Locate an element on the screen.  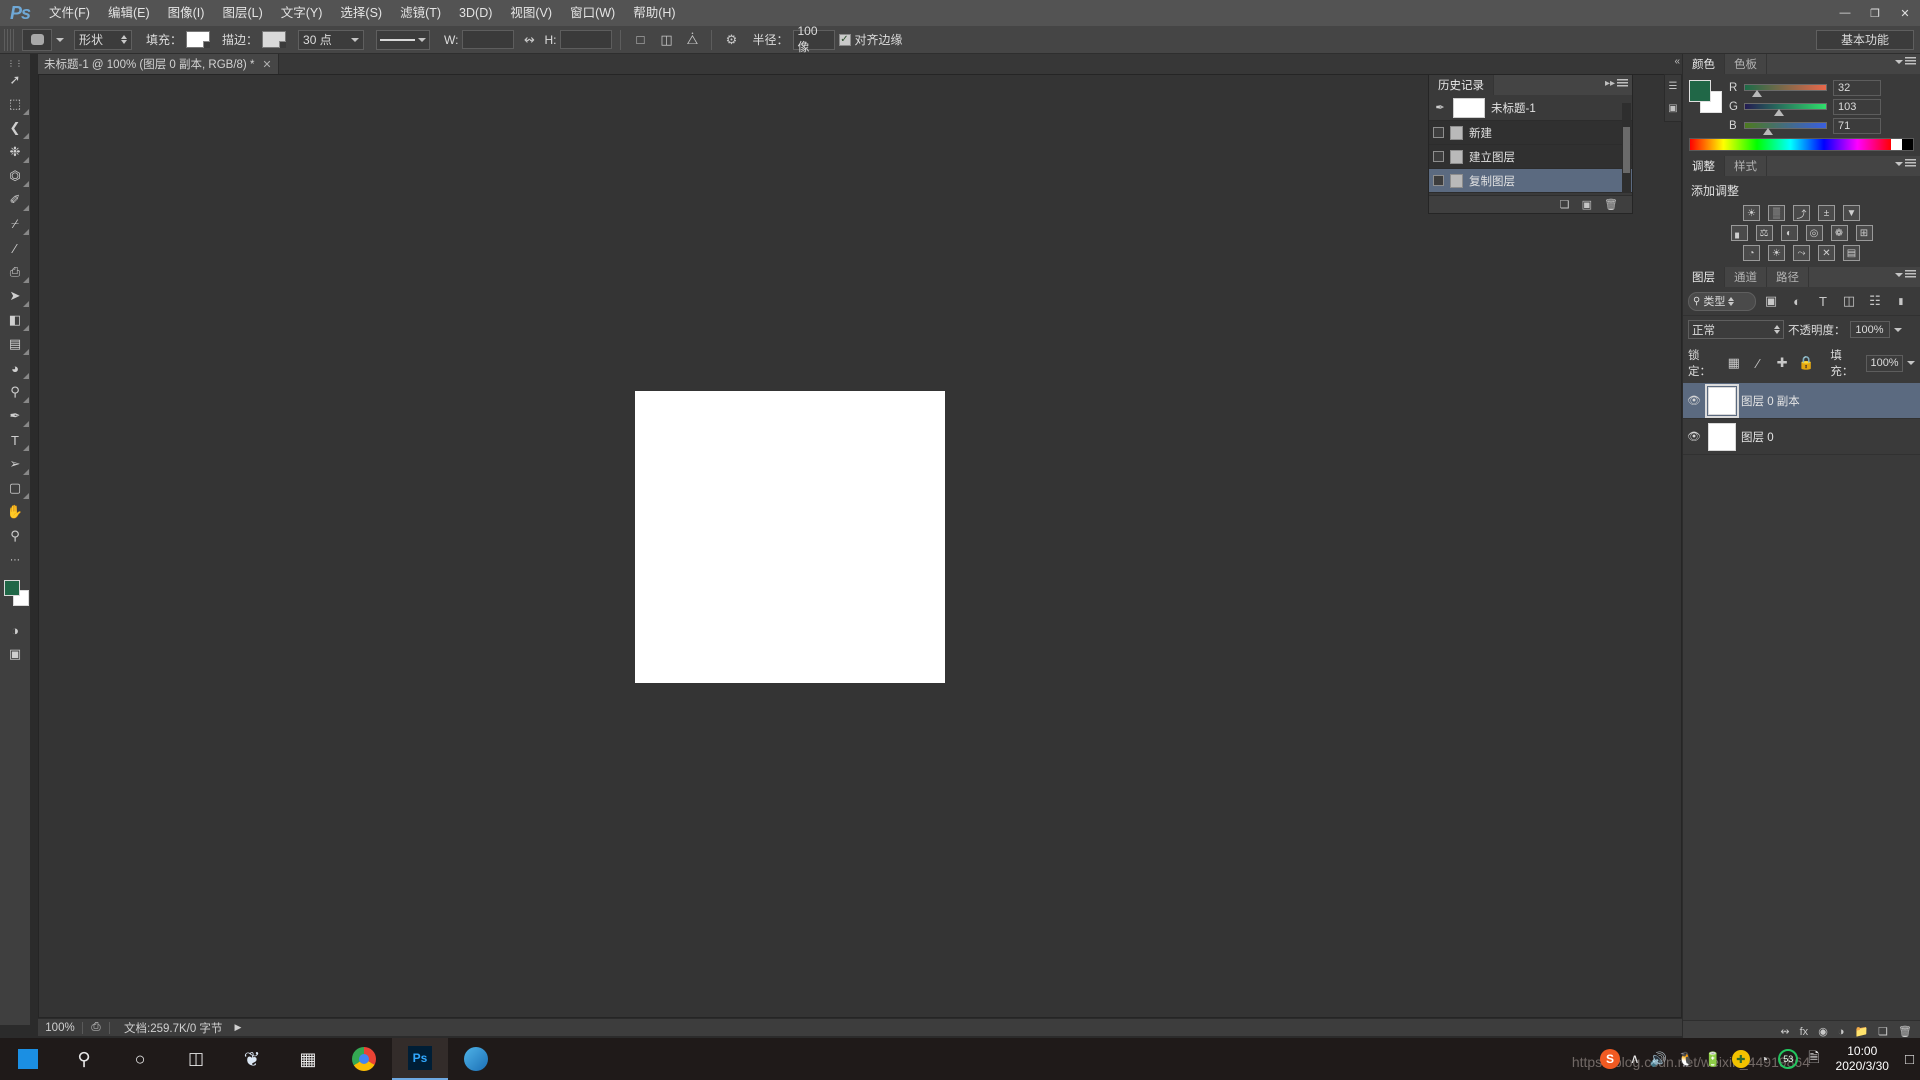
zoom-tool: ⚲ is located at coordinates (15, 536).